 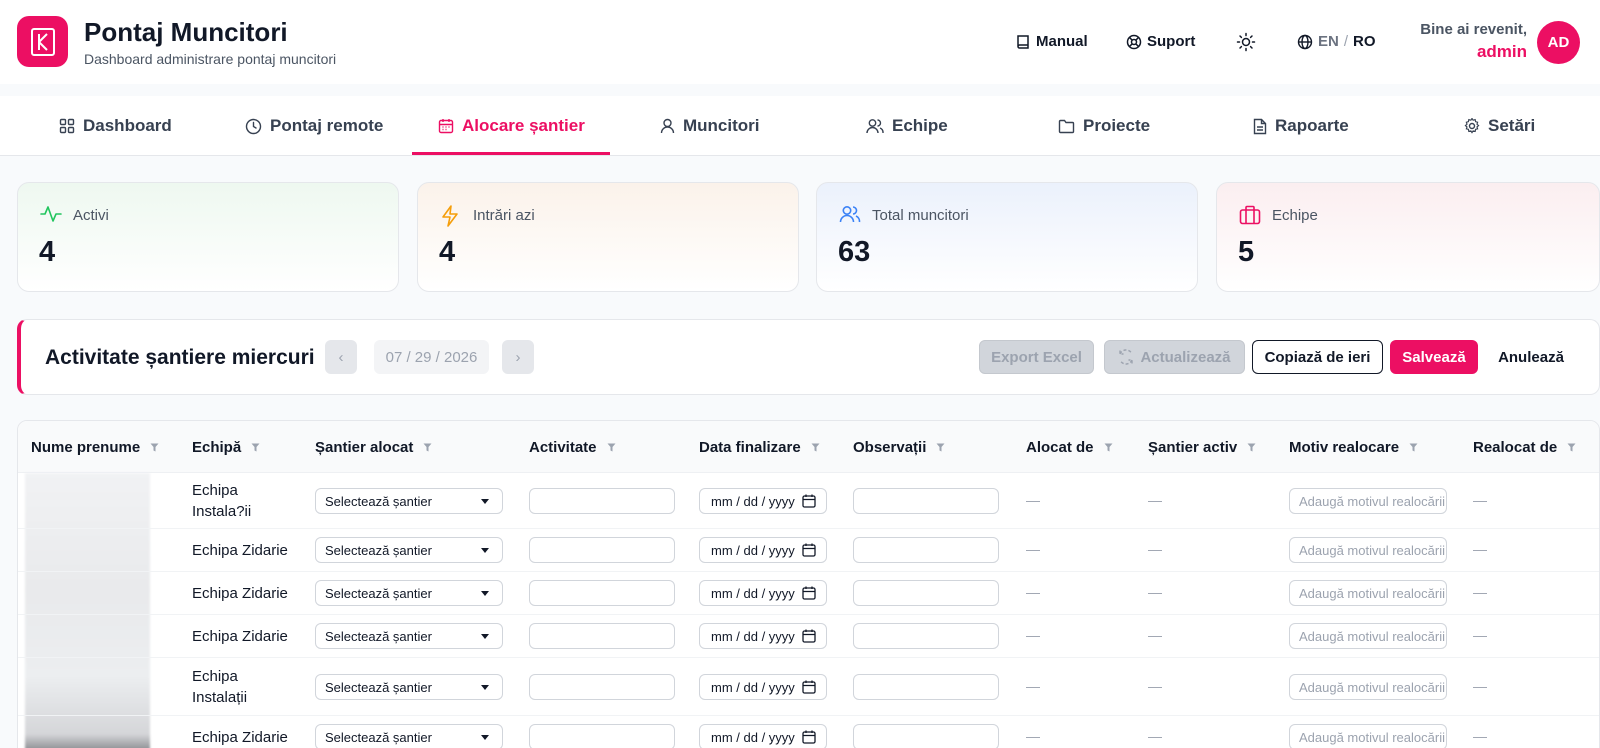 I want to click on refresh-button: Actualizează, so click(x=1174, y=357).